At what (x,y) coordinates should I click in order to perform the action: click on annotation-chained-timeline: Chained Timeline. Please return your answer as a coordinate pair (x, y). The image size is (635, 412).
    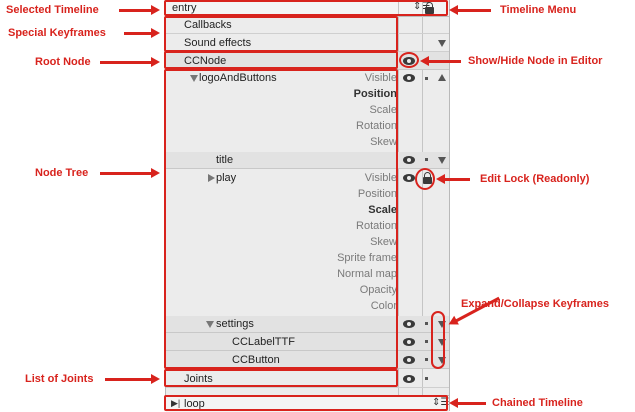
    Looking at the image, I should click on (537, 403).